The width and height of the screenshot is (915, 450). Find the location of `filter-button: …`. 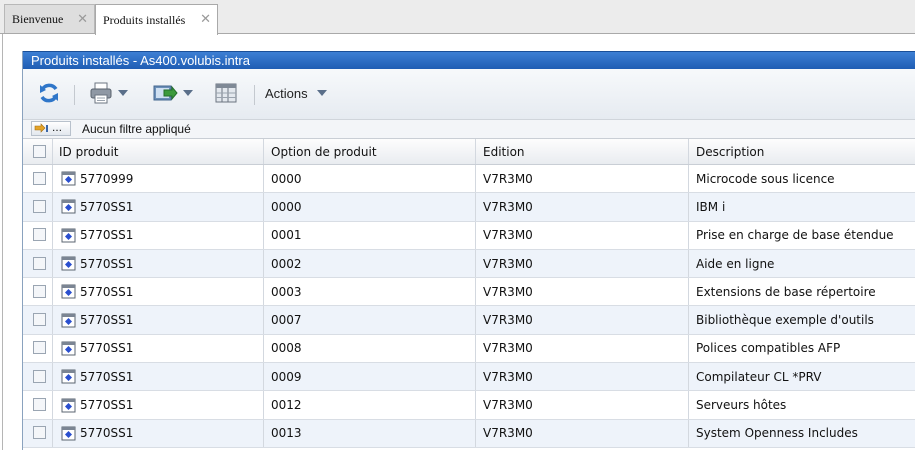

filter-button: … is located at coordinates (51, 128).